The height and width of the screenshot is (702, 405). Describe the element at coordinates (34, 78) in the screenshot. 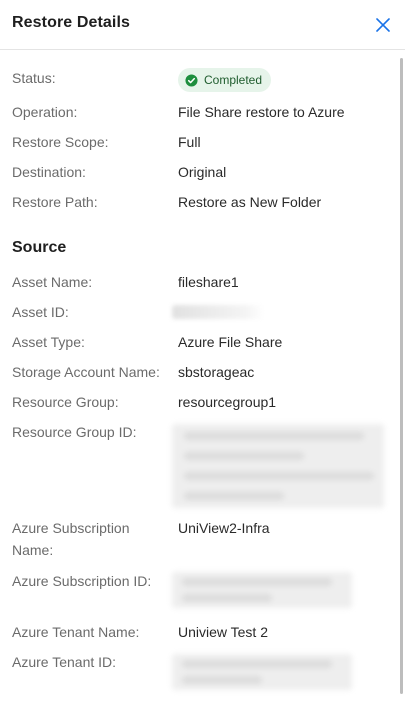

I see `status-label: Status:` at that location.